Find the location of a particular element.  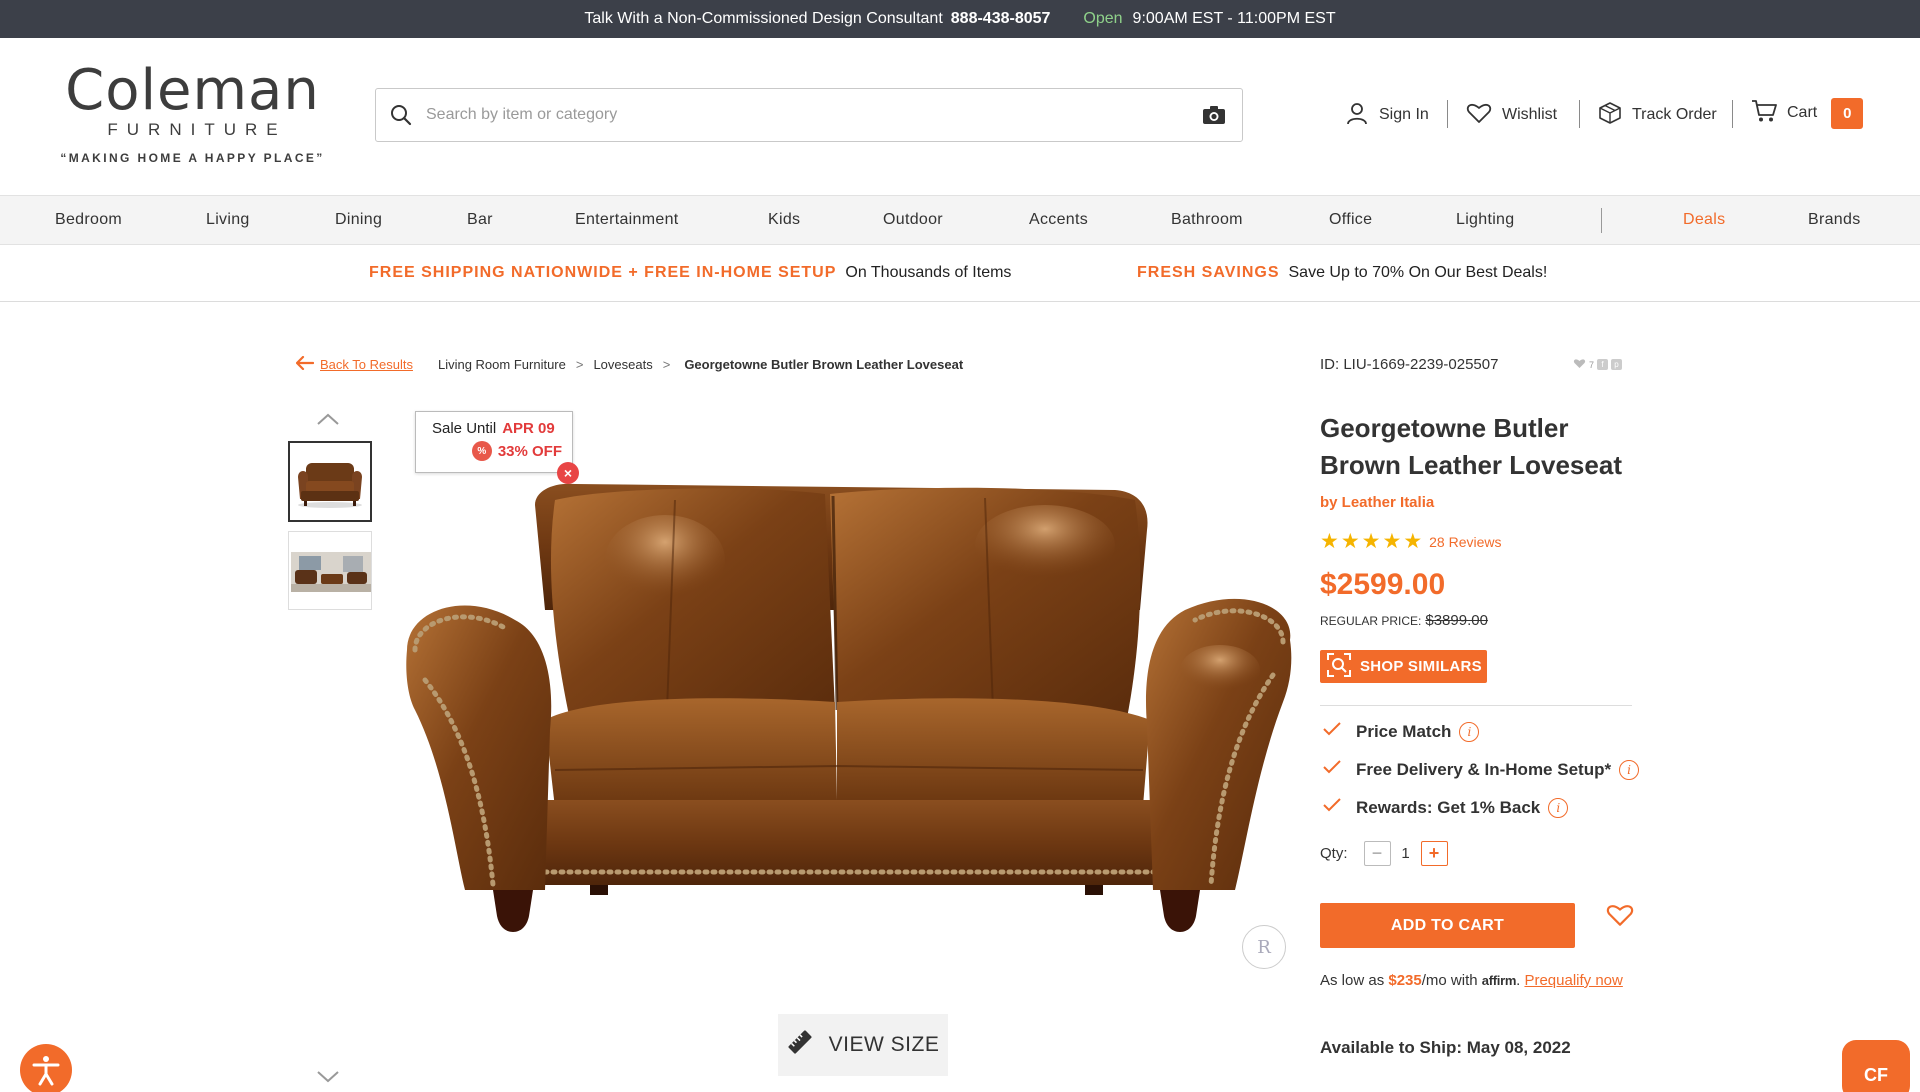

add-to-wishlist-heart-icon is located at coordinates (1620, 917).